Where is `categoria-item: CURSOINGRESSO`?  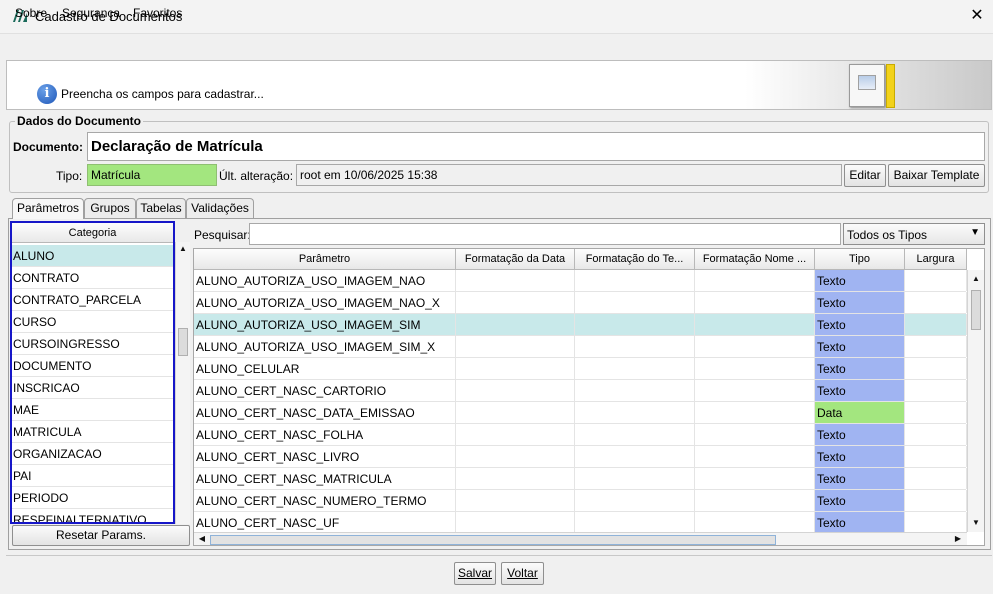 categoria-item: CURSOINGRESSO is located at coordinates (92, 344).